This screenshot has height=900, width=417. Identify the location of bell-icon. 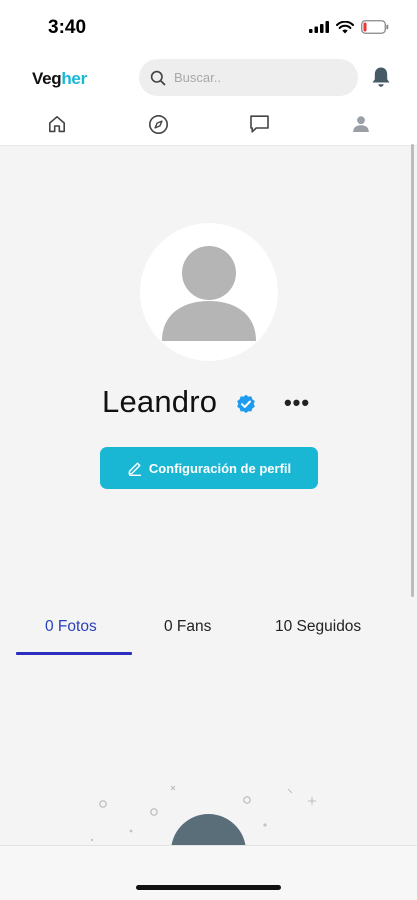
(381, 77).